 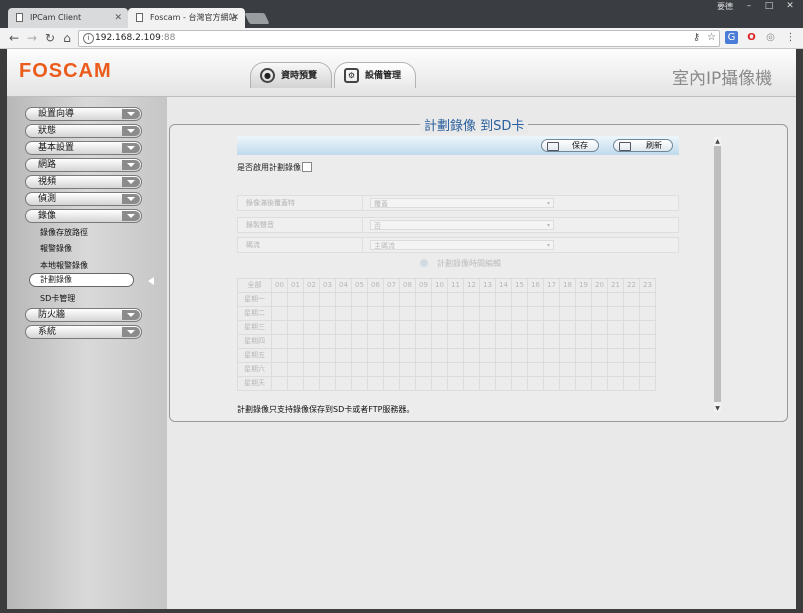 What do you see at coordinates (254, 285) in the screenshot?
I see `grid-select-all: 全部` at bounding box center [254, 285].